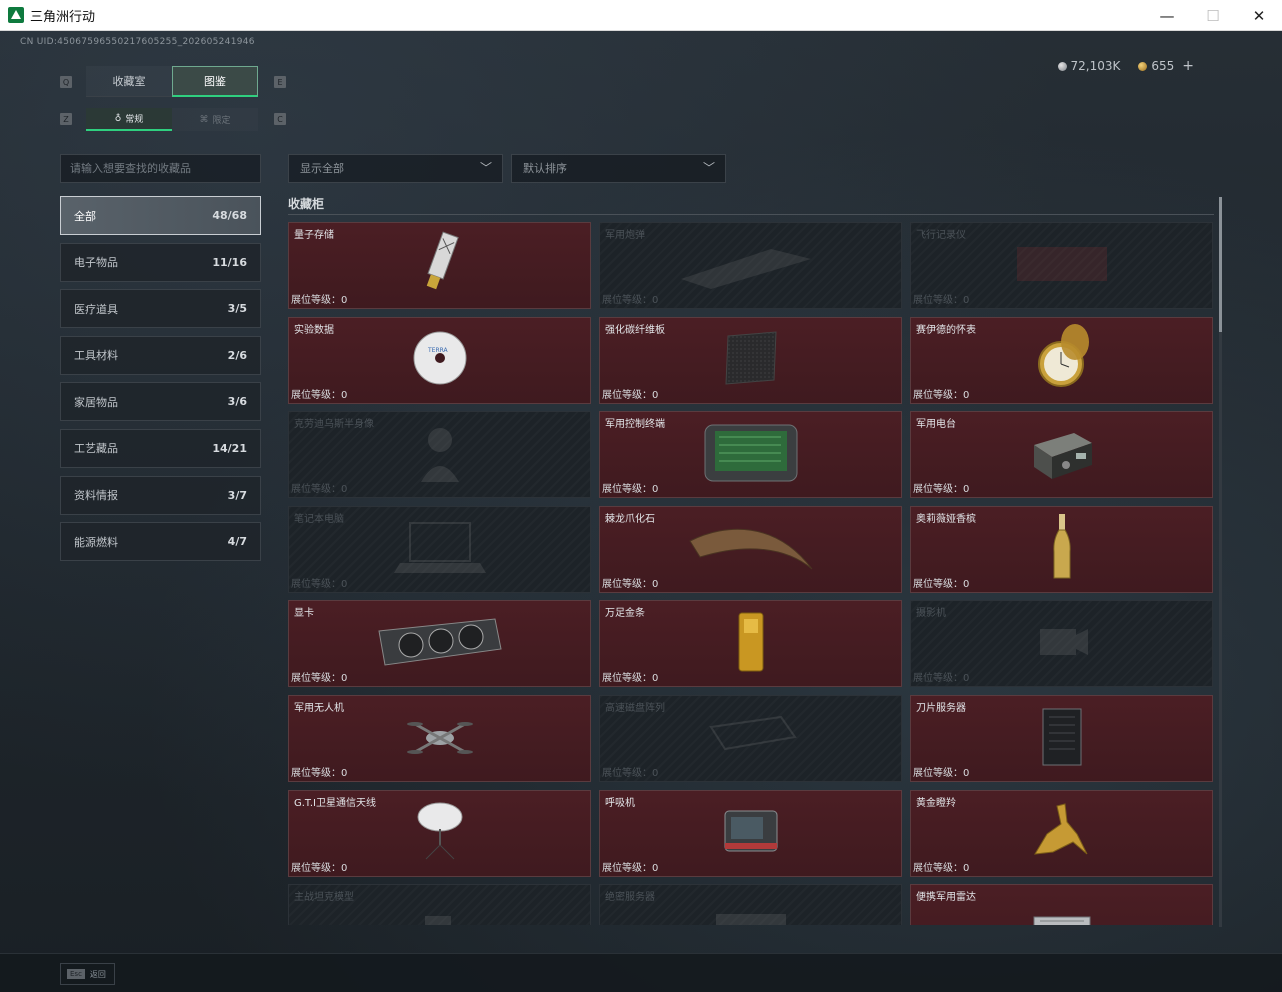  Describe the element at coordinates (1061, 360) in the screenshot. I see `collection-card: 赛伊德的怀表 展位等级：0` at that location.